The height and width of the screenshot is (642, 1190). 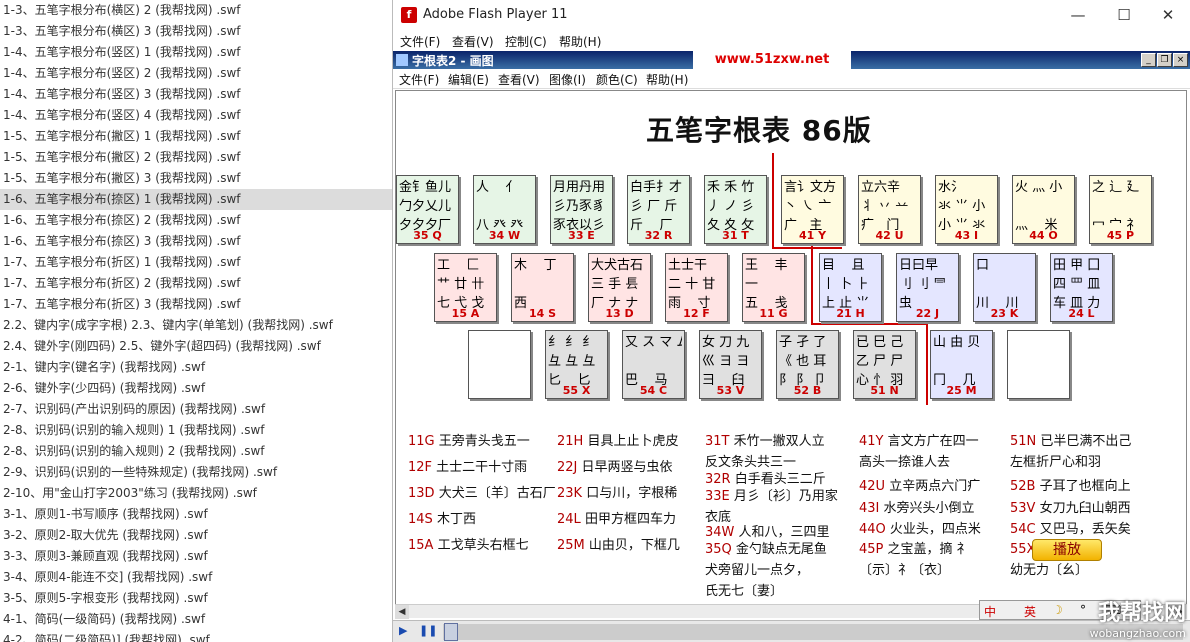 I want to click on file-list-item: 1-5、五笔字根分布(撇区) 1 (我帮找网) .swf, so click(x=196, y=136).